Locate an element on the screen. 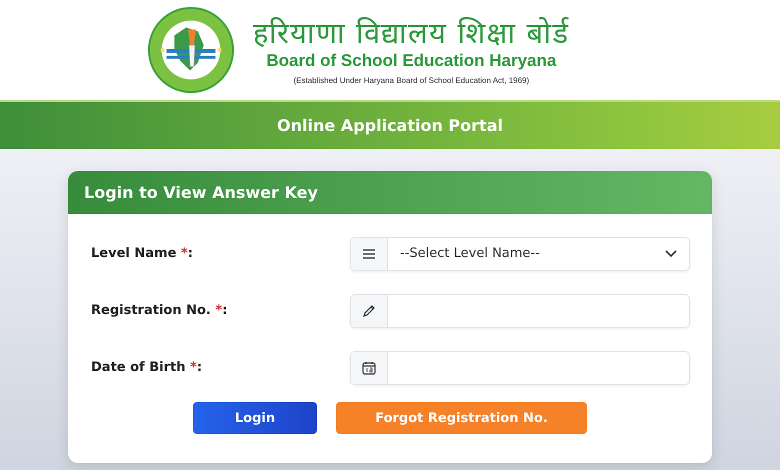 Image resolution: width=780 pixels, height=470 pixels. date-field is located at coordinates (520, 367).